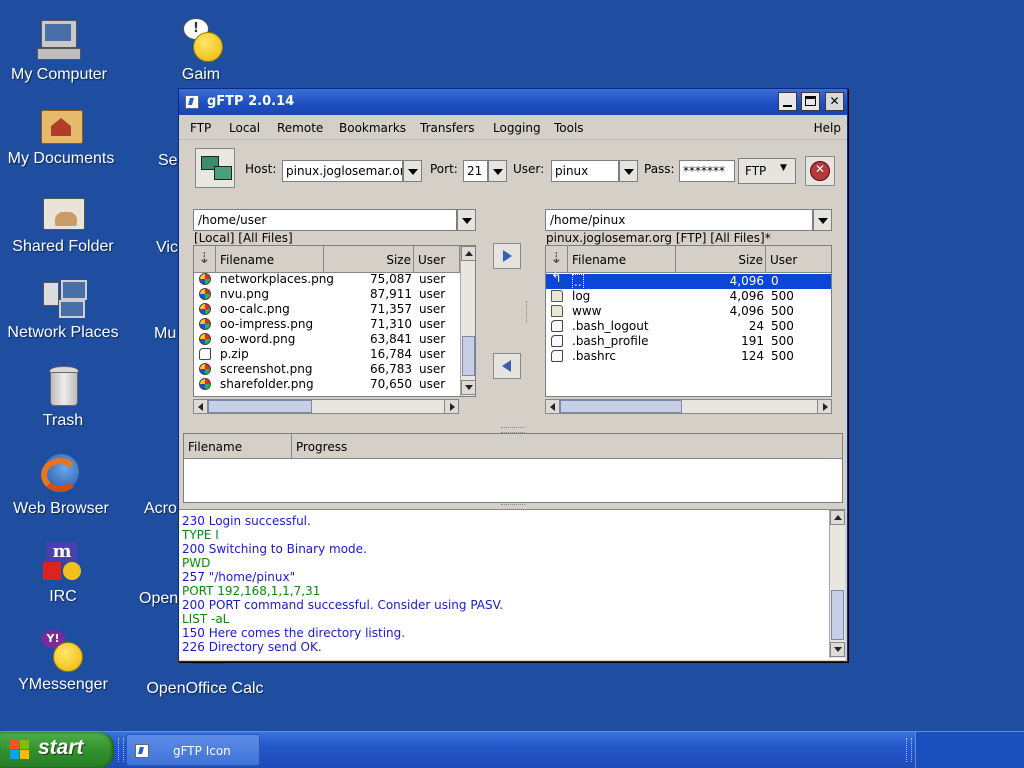 The height and width of the screenshot is (768, 1024). I want to click on list-header: Filename Size User, so click(688, 259).